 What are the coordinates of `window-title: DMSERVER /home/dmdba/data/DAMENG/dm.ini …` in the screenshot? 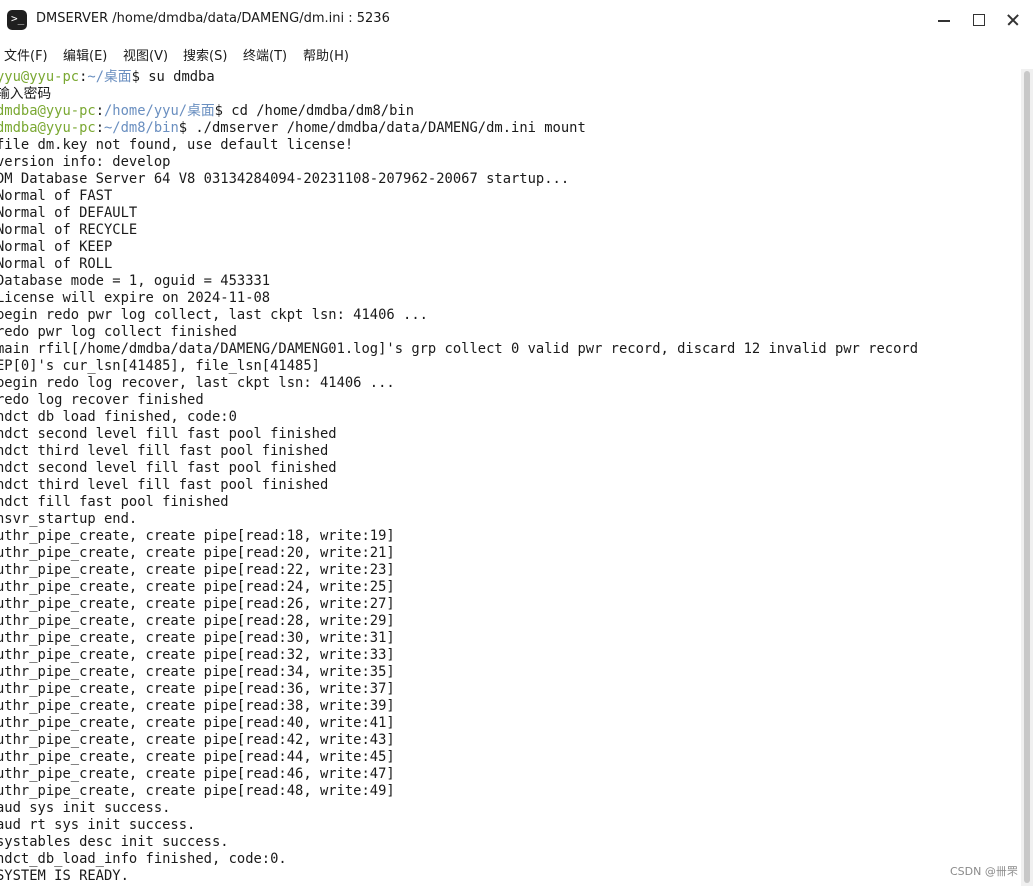 It's located at (213, 18).